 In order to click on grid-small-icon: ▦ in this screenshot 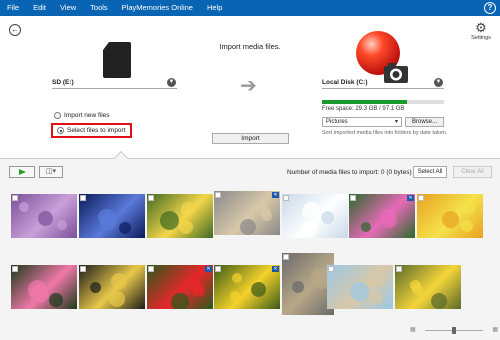, I will do `click(413, 330)`.